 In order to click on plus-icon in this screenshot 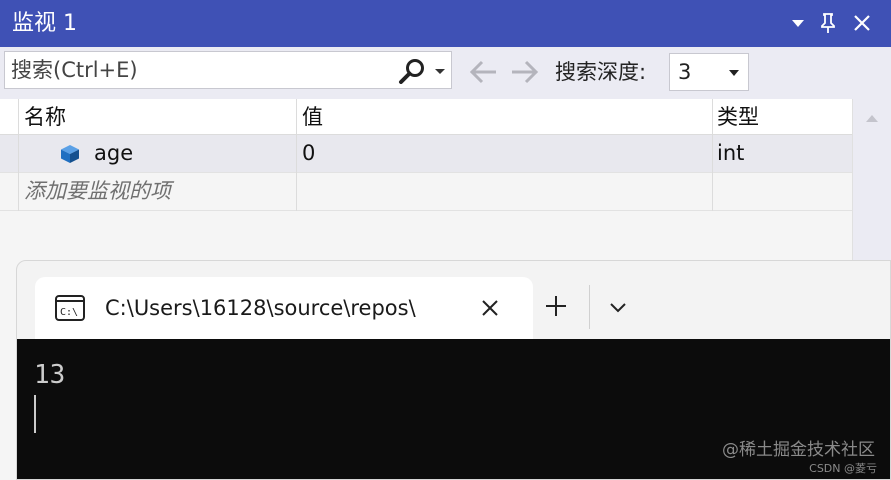, I will do `click(556, 306)`.